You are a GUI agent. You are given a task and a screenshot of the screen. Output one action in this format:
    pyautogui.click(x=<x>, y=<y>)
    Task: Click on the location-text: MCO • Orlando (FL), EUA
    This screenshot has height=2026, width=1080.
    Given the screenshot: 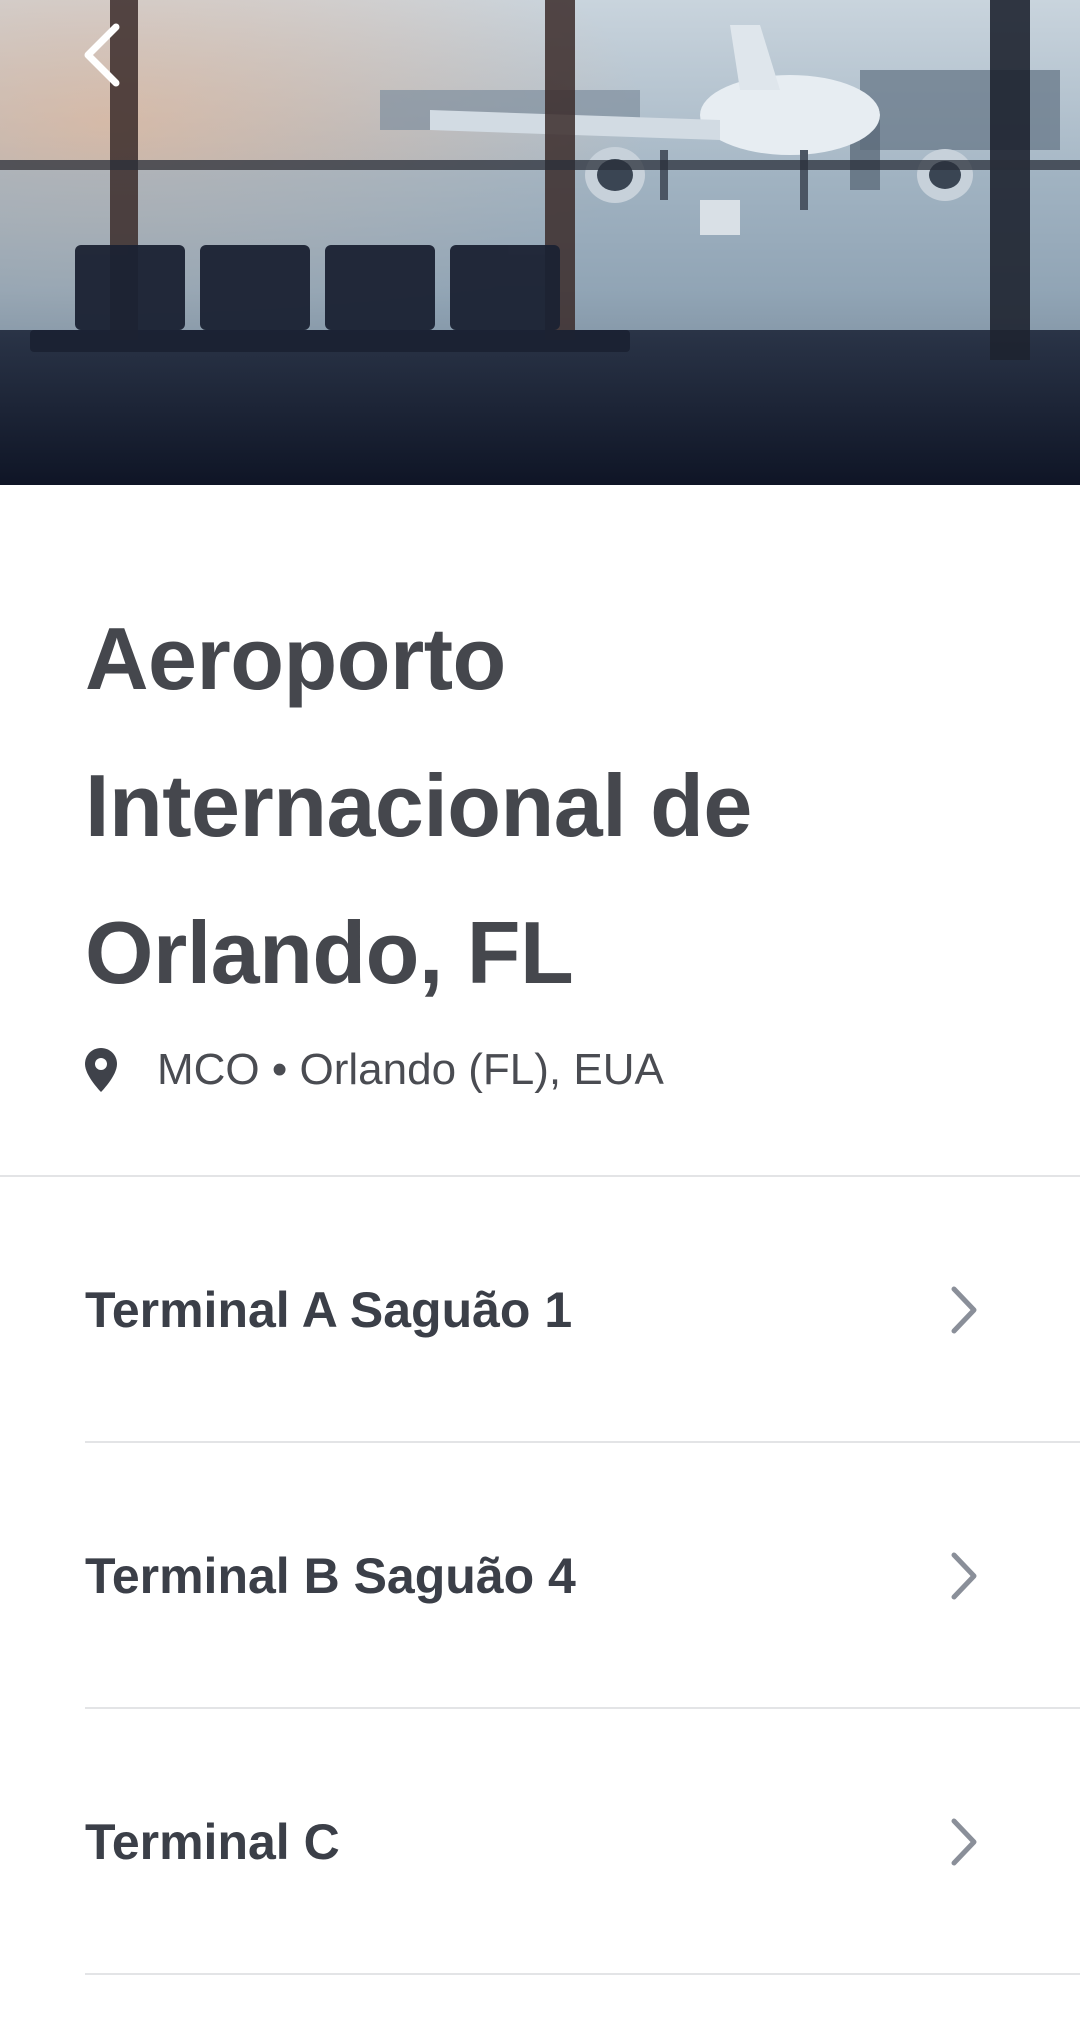 What is the action you would take?
    pyautogui.click(x=410, y=1069)
    